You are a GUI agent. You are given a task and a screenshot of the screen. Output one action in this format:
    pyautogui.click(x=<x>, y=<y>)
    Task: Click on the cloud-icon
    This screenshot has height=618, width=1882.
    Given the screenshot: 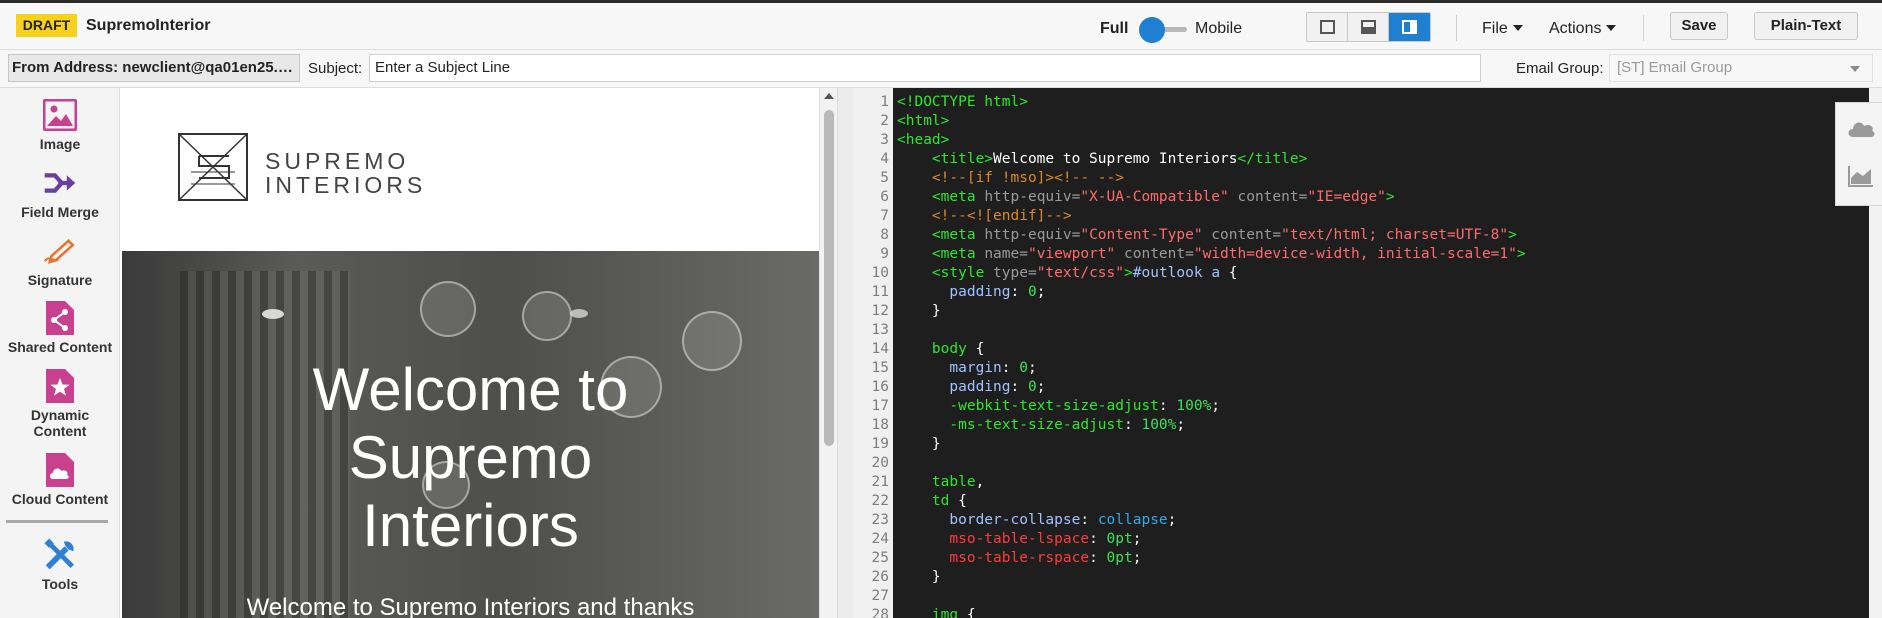 What is the action you would take?
    pyautogui.click(x=1861, y=128)
    